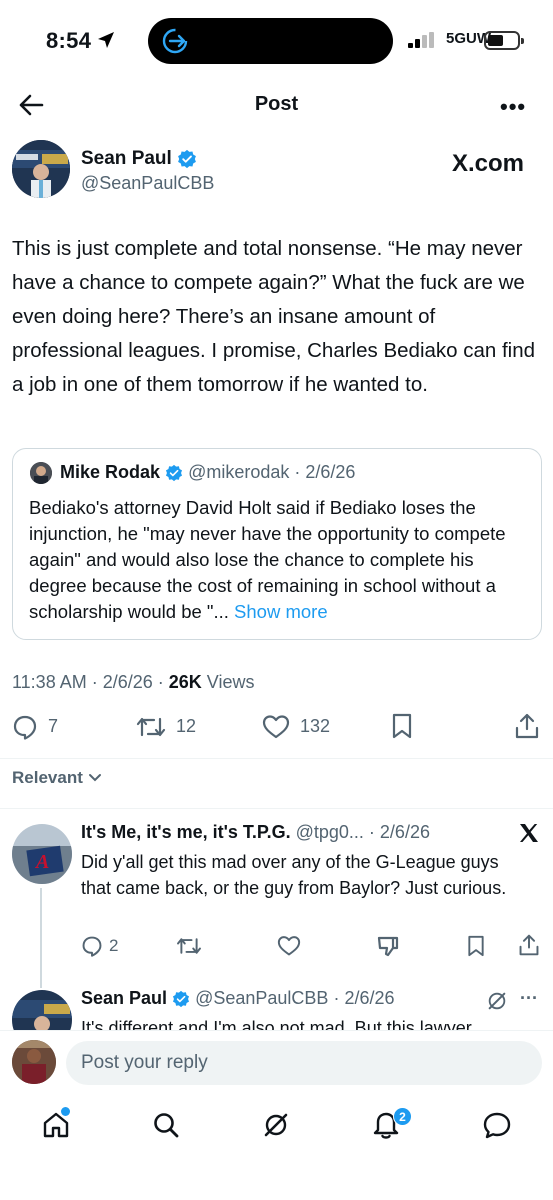 Image resolution: width=553 pixels, height=1200 pixels. Describe the element at coordinates (421, 40) in the screenshot. I see `signal-icon` at that location.